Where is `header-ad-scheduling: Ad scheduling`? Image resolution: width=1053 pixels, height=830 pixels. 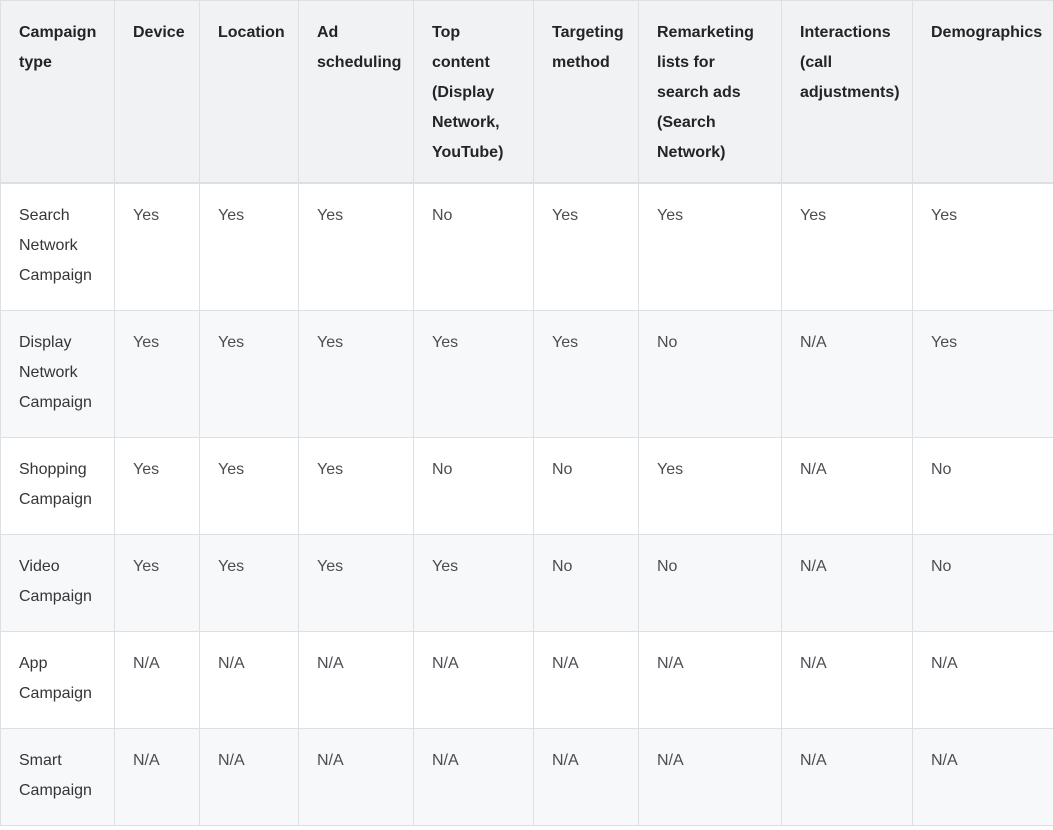
header-ad-scheduling: Ad scheduling is located at coordinates (356, 92).